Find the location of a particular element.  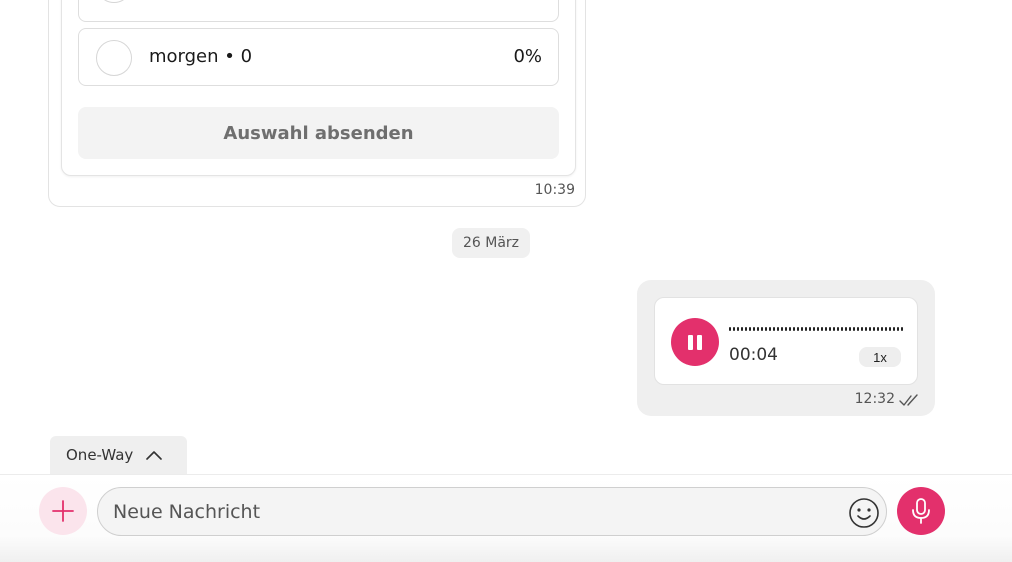

add-attachment-button is located at coordinates (63, 511).